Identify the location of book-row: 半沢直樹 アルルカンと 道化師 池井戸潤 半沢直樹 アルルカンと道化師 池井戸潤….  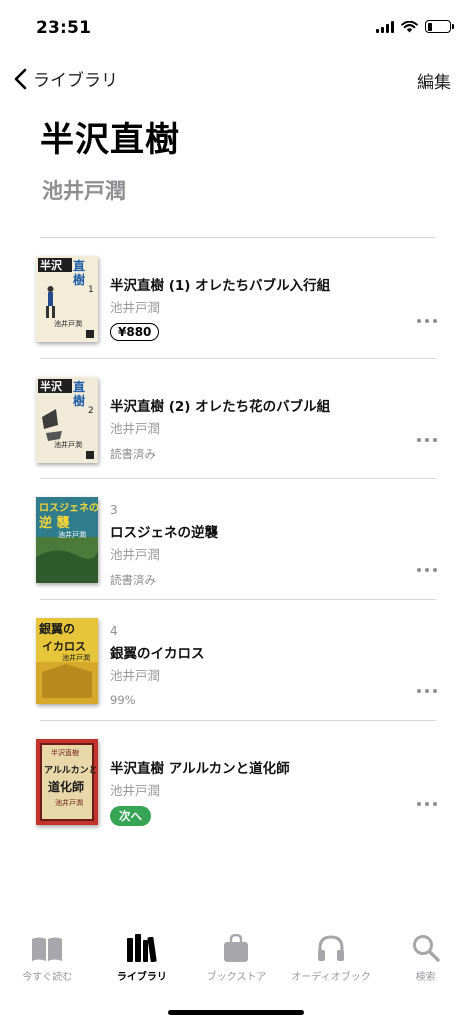
(236, 781).